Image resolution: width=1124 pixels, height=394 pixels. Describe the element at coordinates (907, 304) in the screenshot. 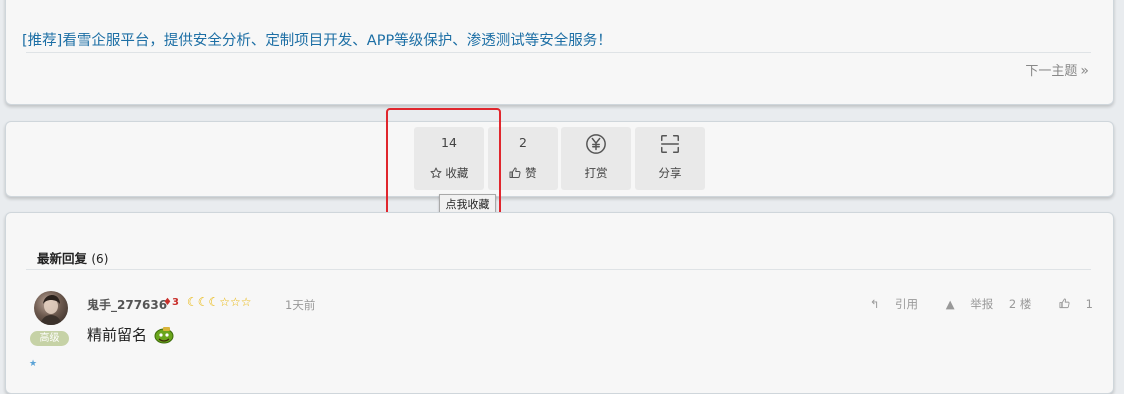

I see `quote-label: 引用` at that location.